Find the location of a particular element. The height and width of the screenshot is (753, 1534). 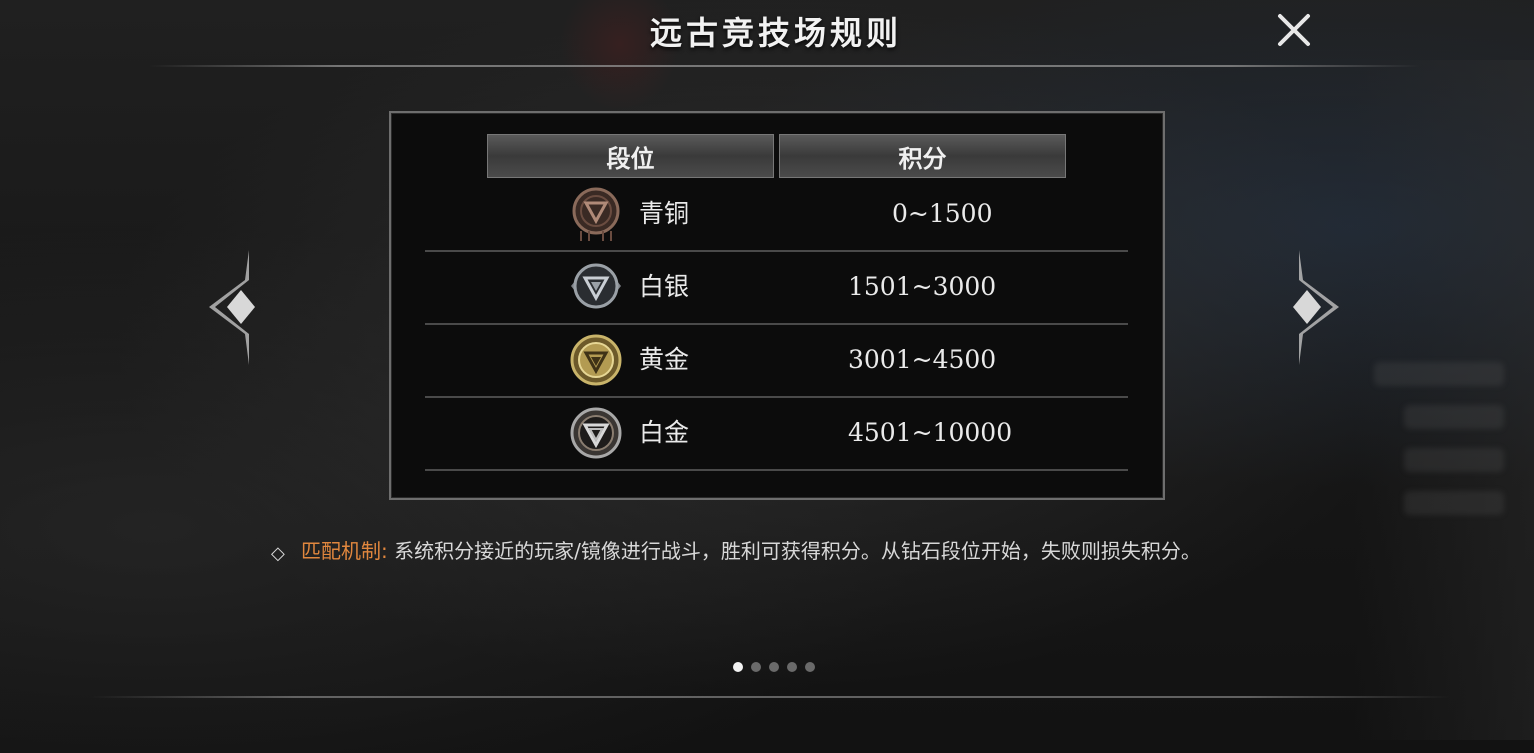

score-range: 1501~3000 is located at coordinates (922, 286).